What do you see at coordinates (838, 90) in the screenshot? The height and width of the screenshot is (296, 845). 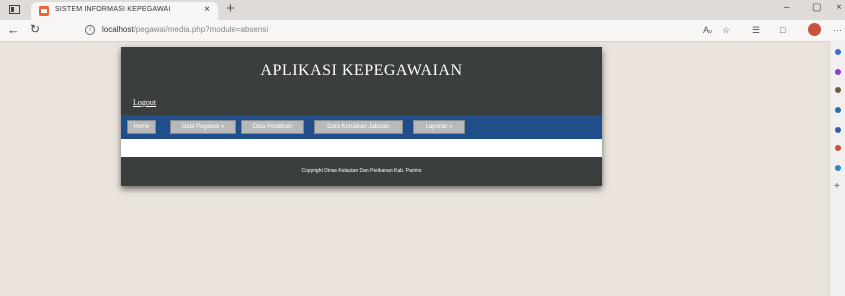 I see `tools-icon` at bounding box center [838, 90].